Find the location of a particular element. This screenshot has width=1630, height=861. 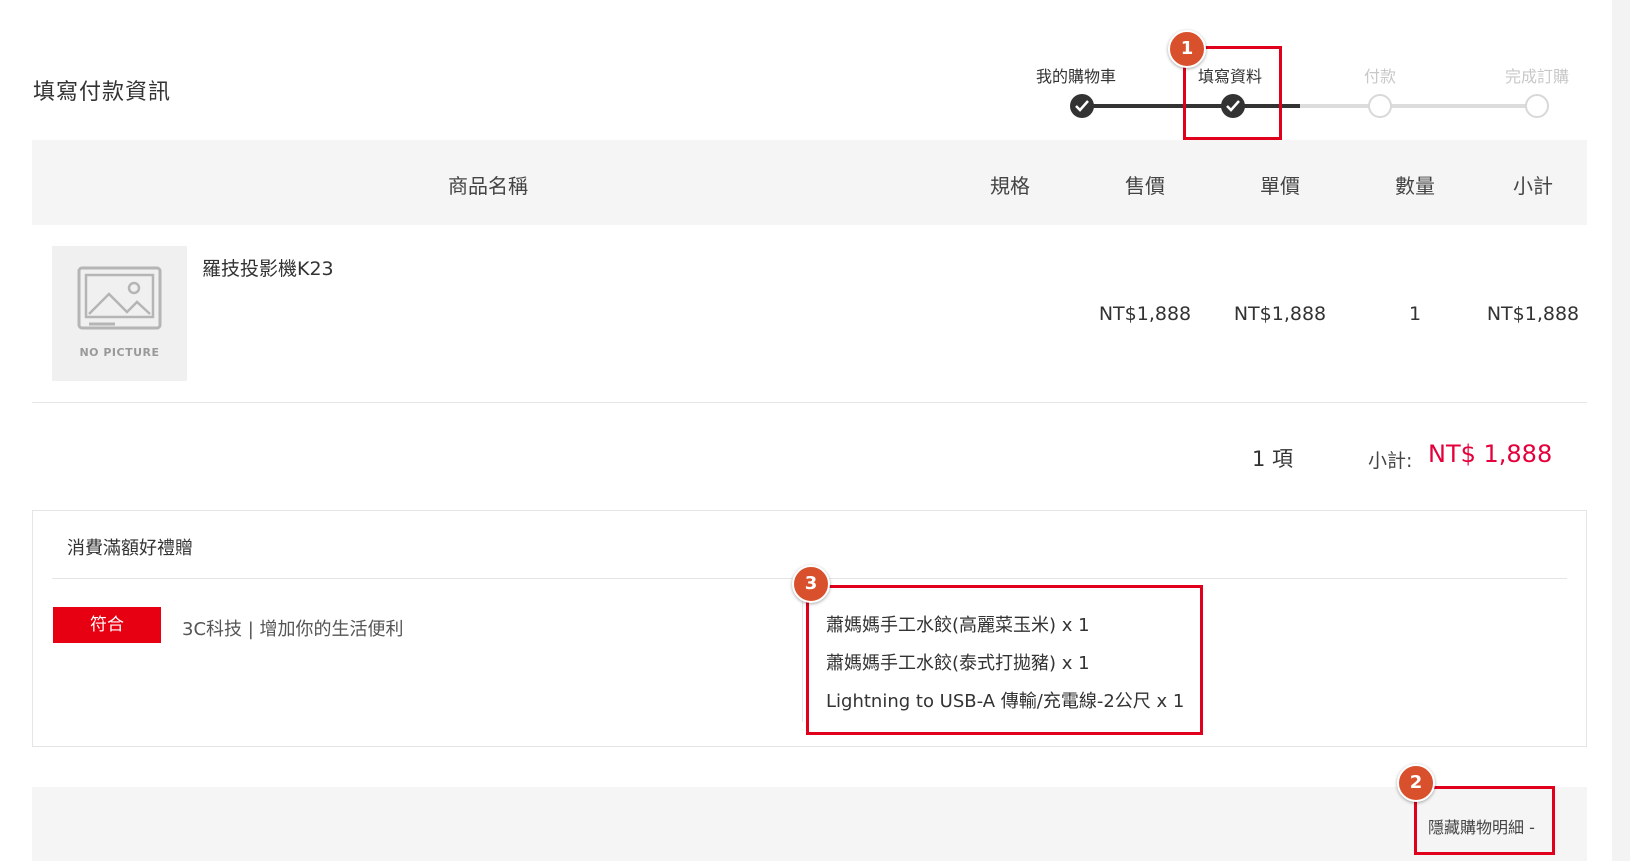

annotation-marker-2: 2 is located at coordinates (1416, 783).